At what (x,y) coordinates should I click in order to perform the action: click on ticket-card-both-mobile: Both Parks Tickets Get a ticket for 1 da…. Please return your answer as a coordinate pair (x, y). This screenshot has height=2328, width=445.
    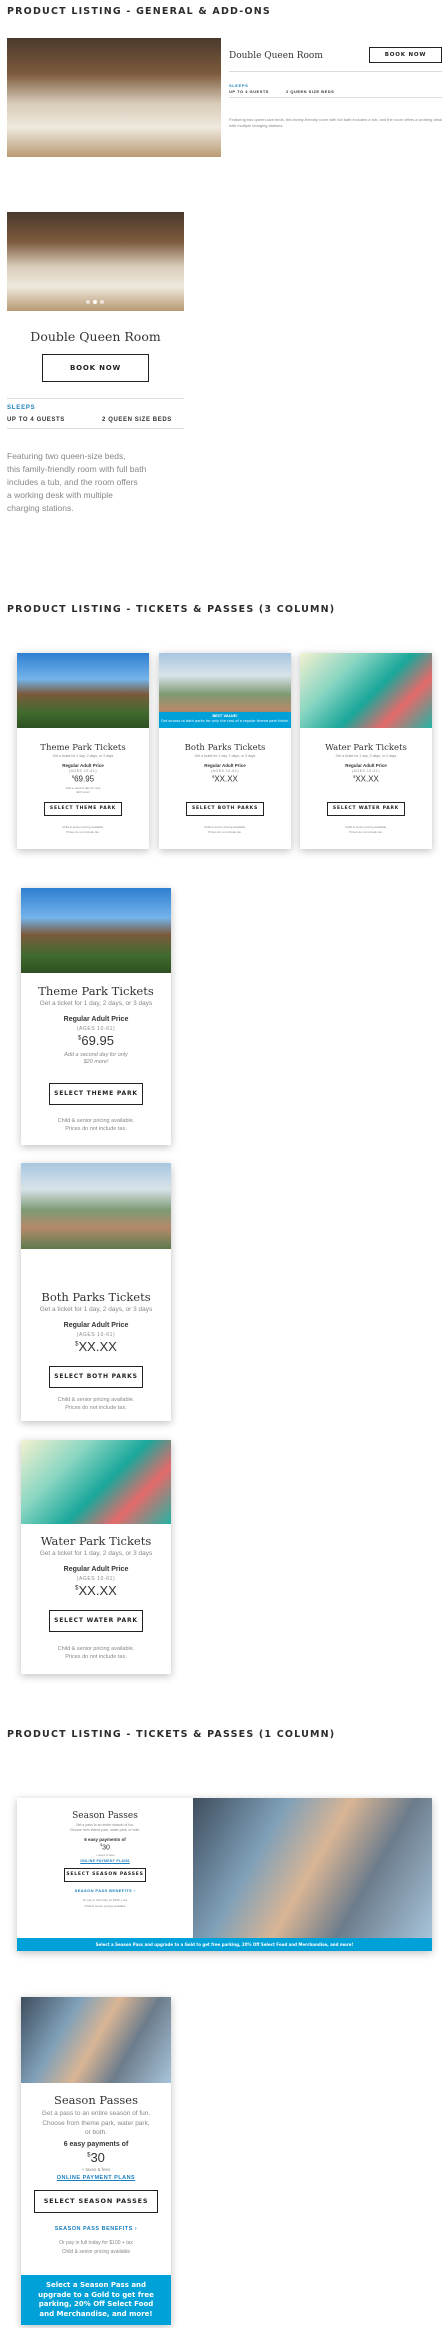
    Looking at the image, I should click on (96, 1292).